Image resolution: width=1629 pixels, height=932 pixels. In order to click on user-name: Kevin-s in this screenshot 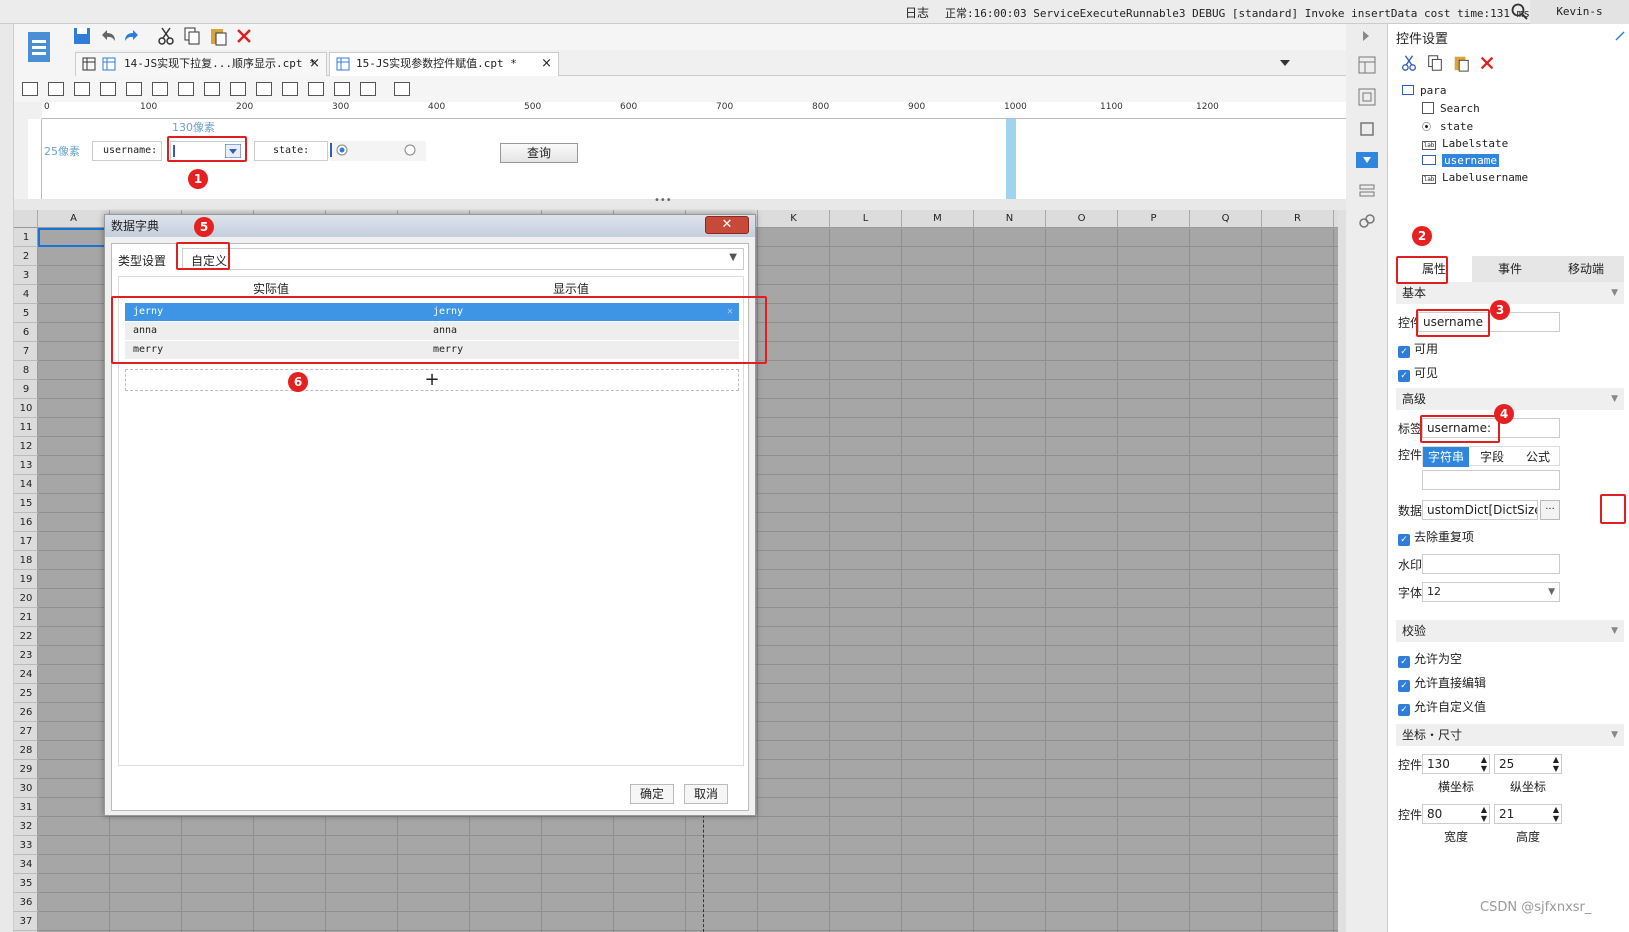, I will do `click(1579, 12)`.